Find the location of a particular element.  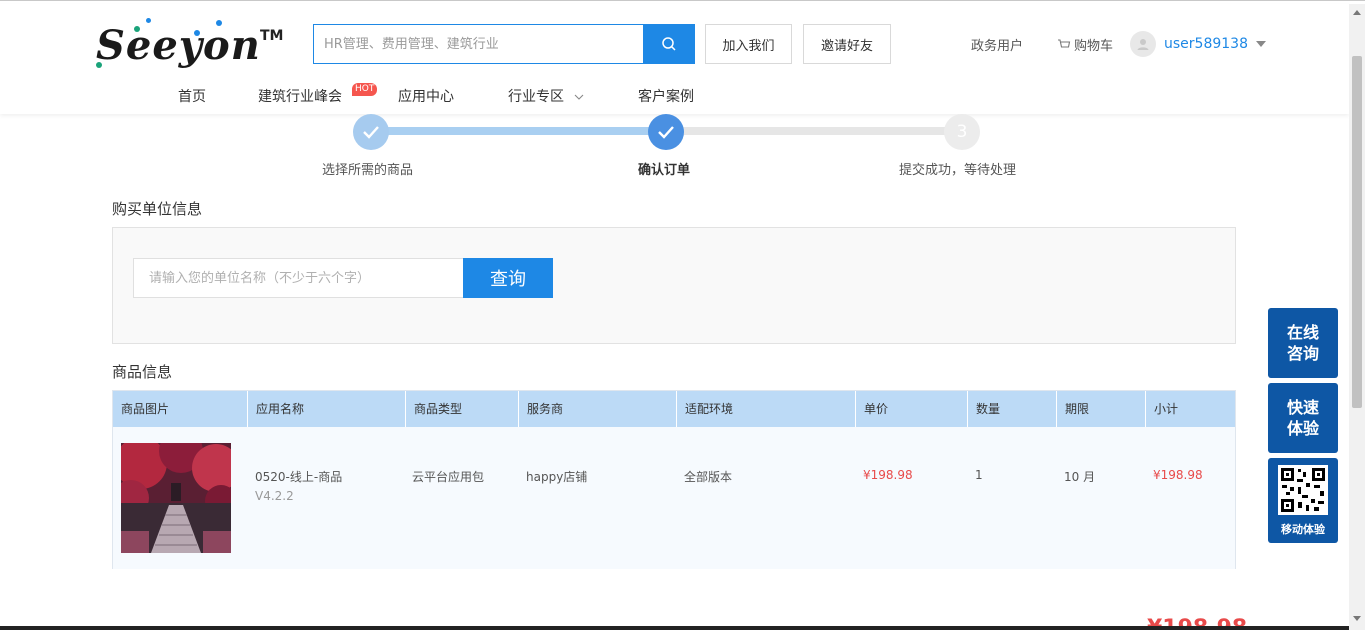

nav-item-summit: 建筑行业峰会 is located at coordinates (300, 96).